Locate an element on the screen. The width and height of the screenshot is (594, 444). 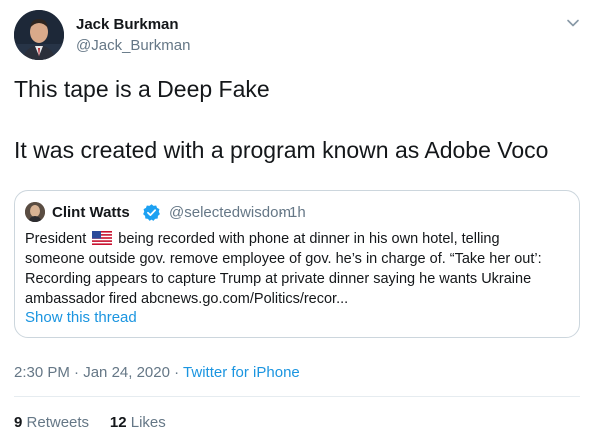
tweet-stats: 9 Retweets 12 Likes is located at coordinates (90, 422).